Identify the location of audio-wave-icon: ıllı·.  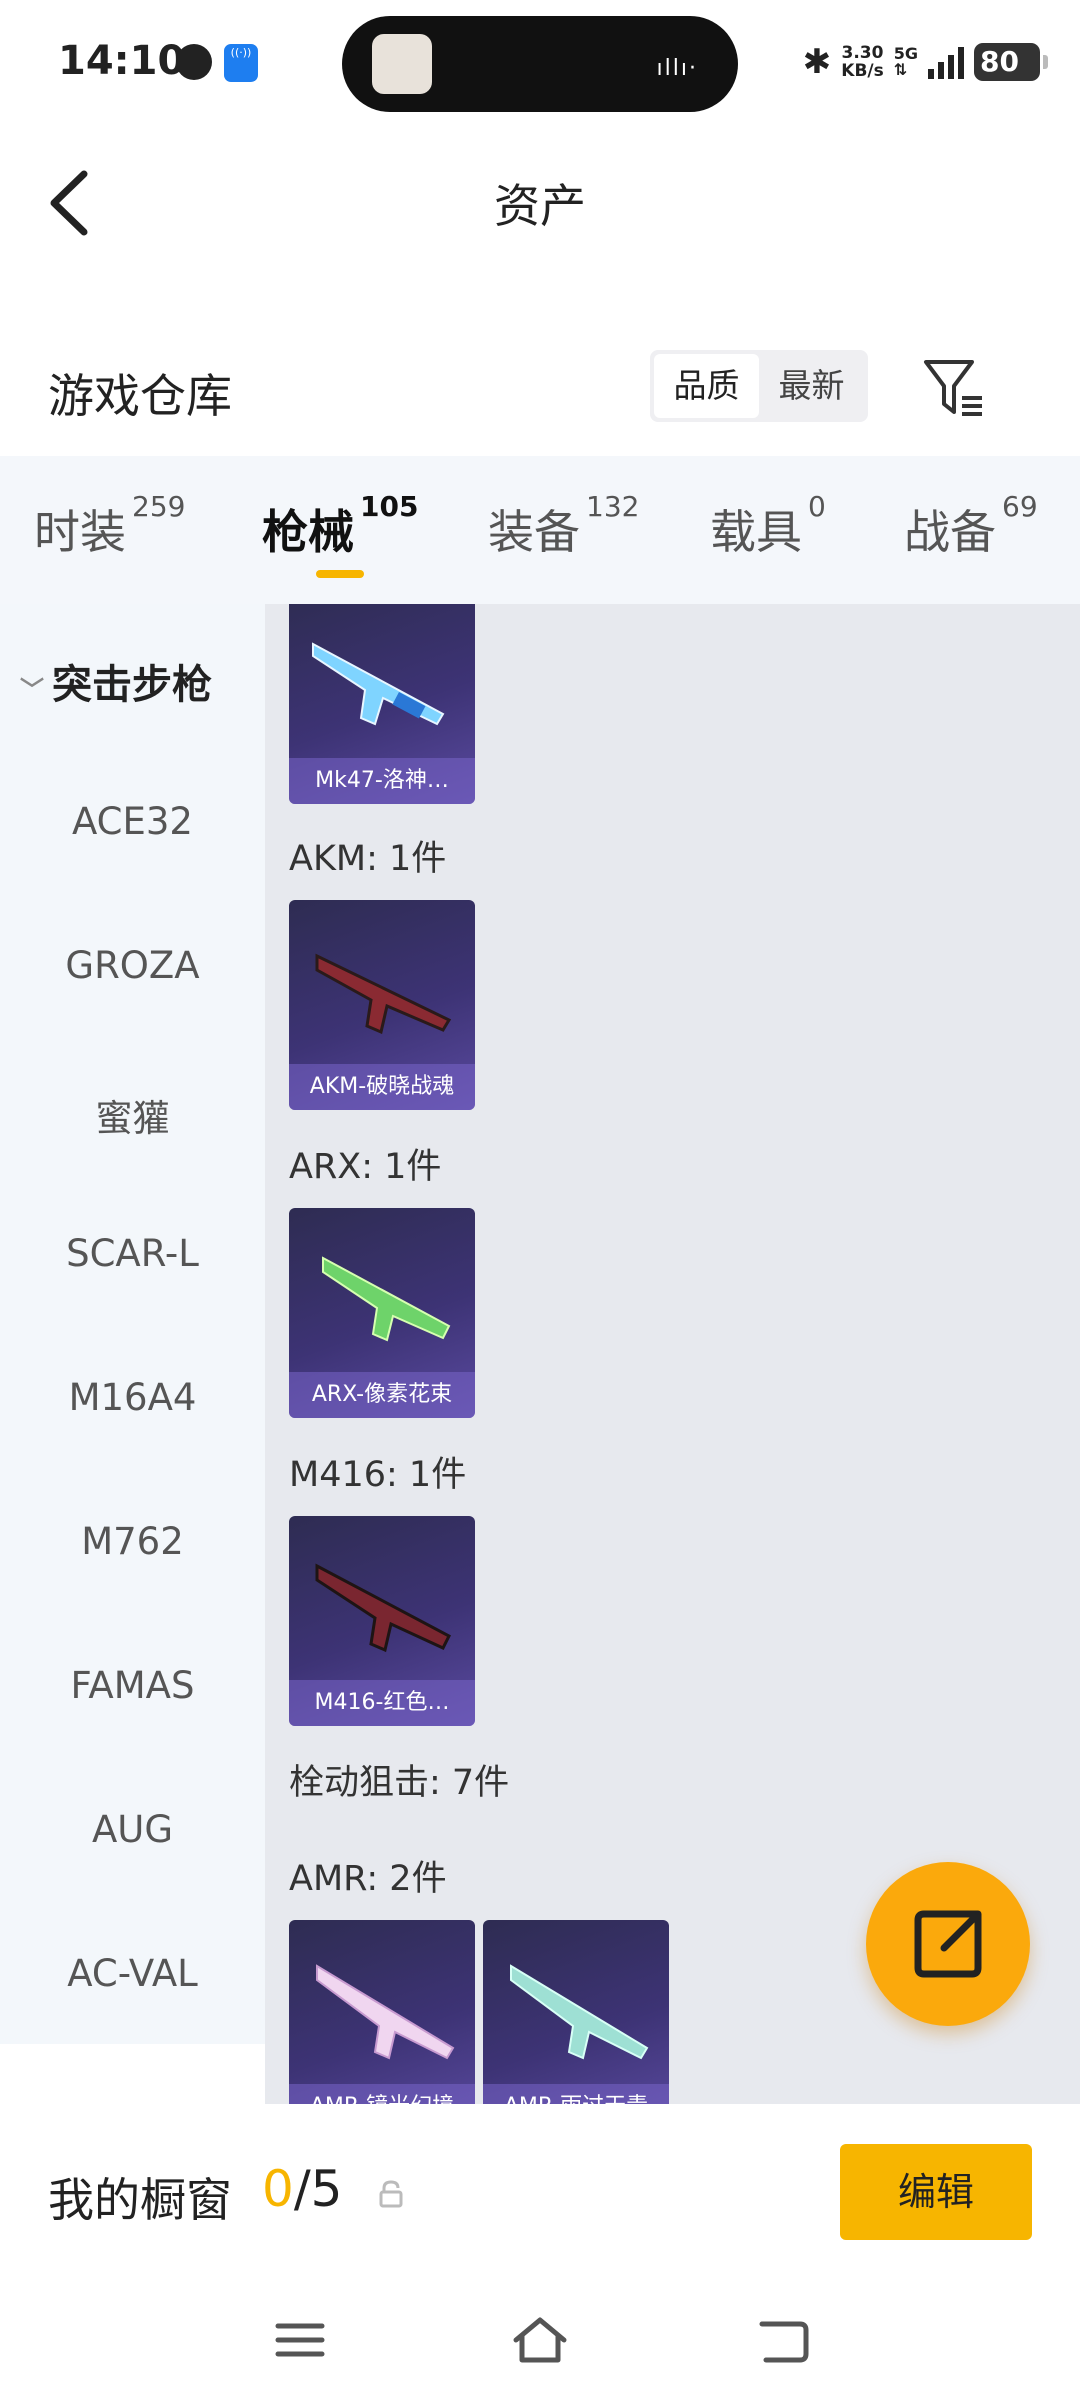
(677, 68).